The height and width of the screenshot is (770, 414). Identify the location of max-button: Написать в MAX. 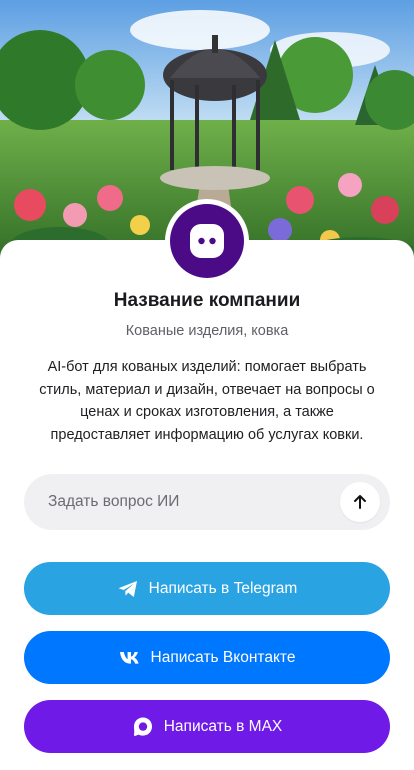
(207, 726).